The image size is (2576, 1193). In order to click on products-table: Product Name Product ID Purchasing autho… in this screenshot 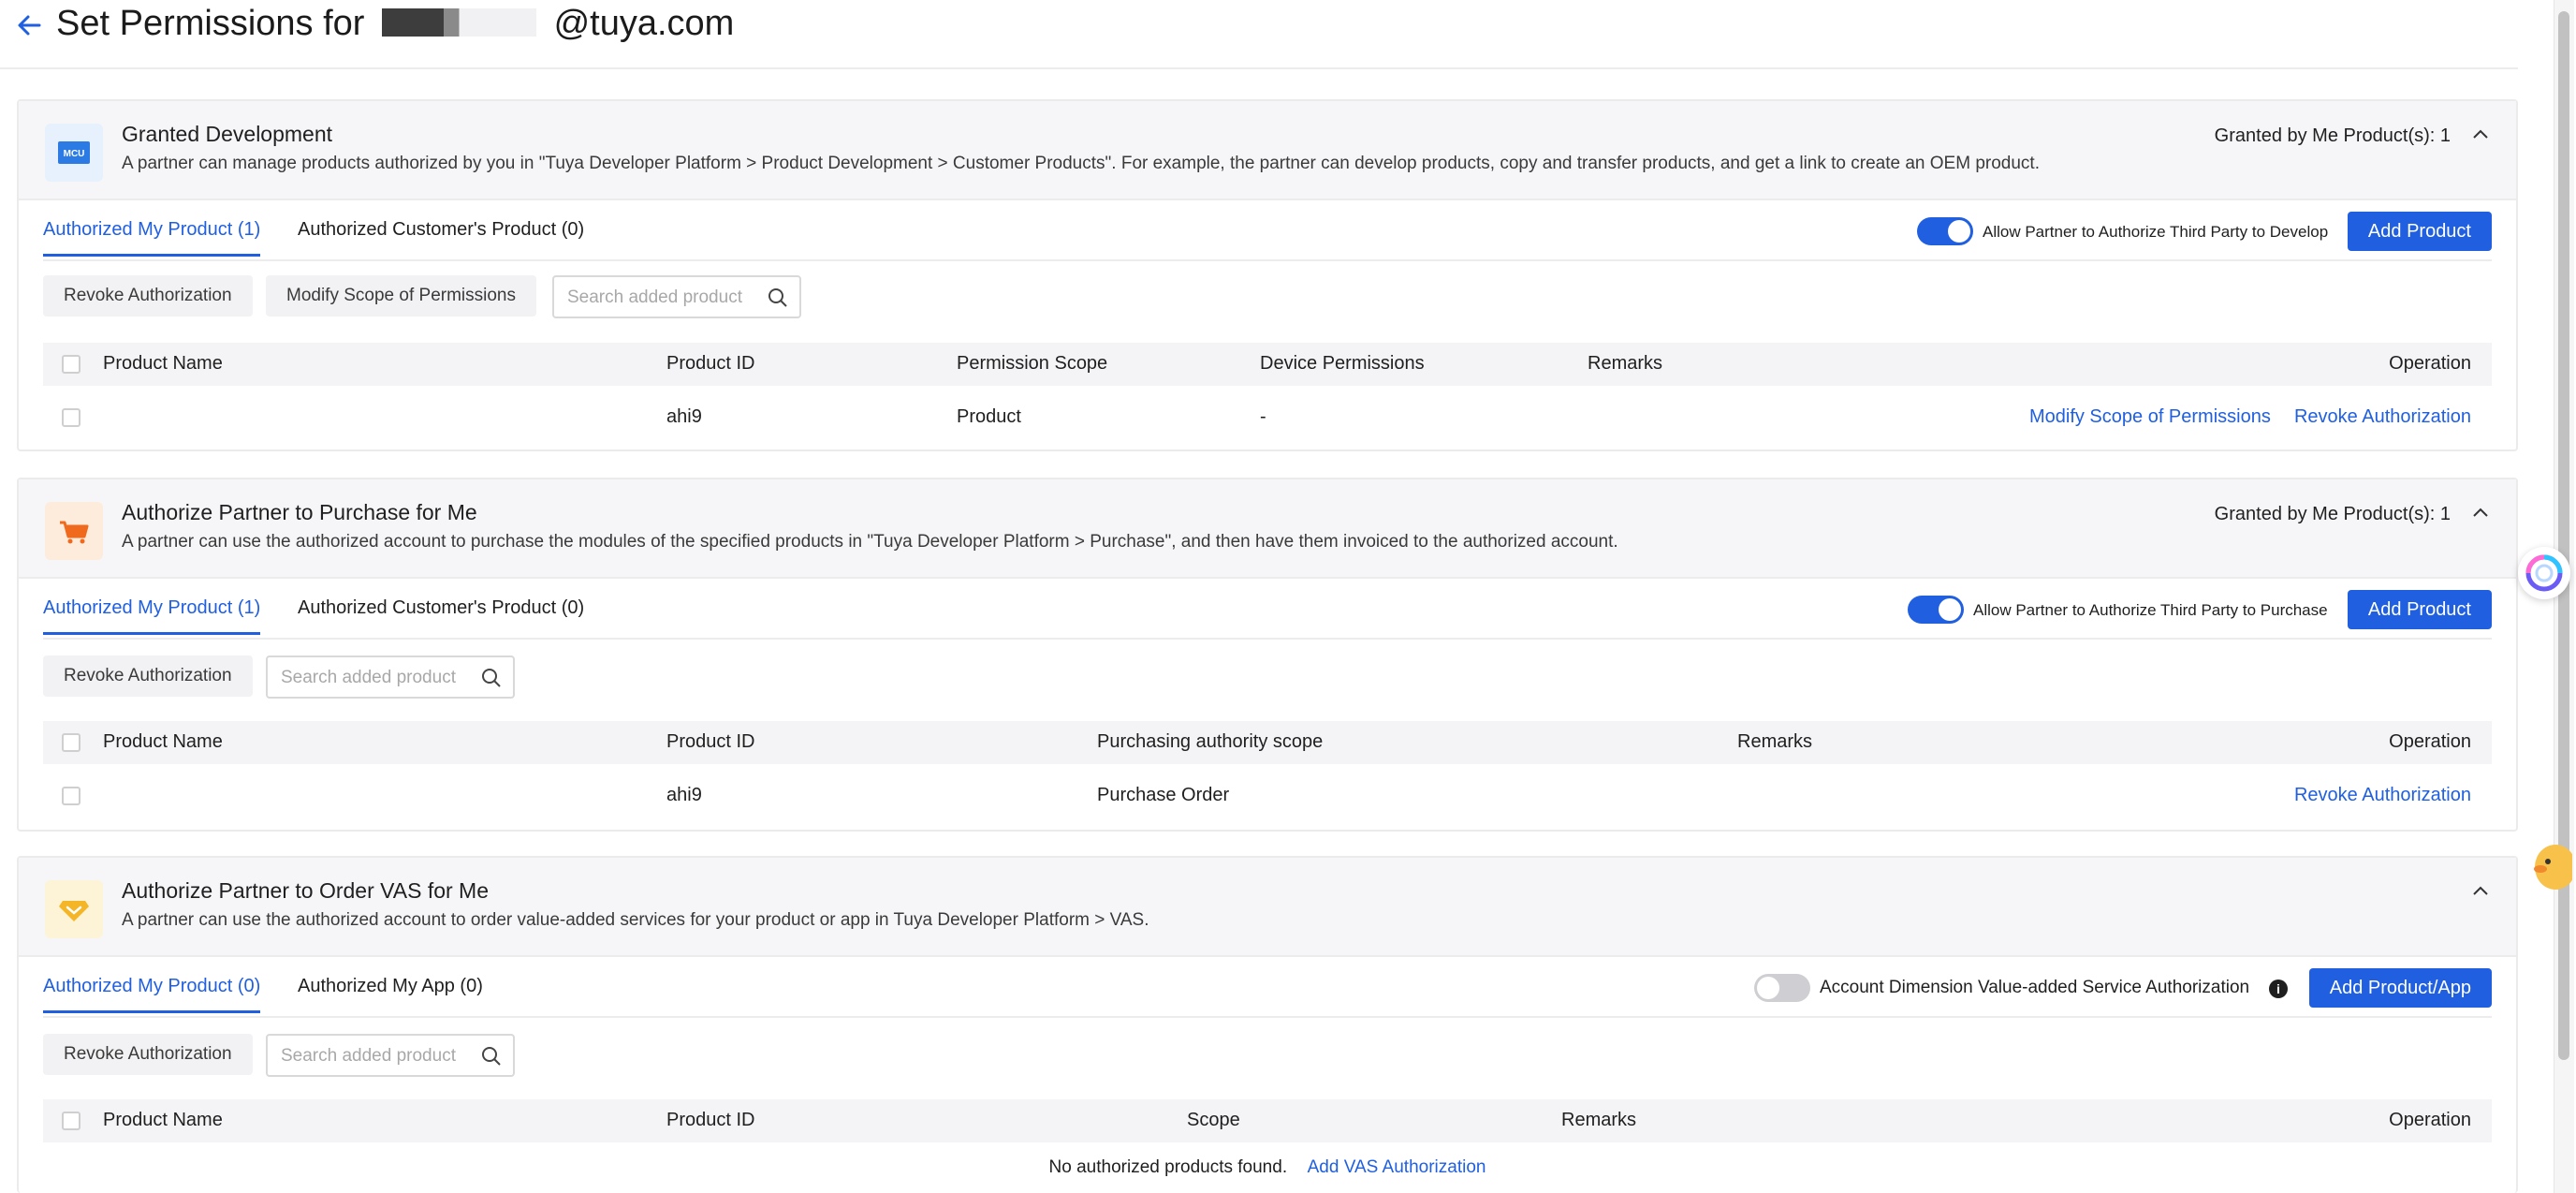, I will do `click(1267, 776)`.